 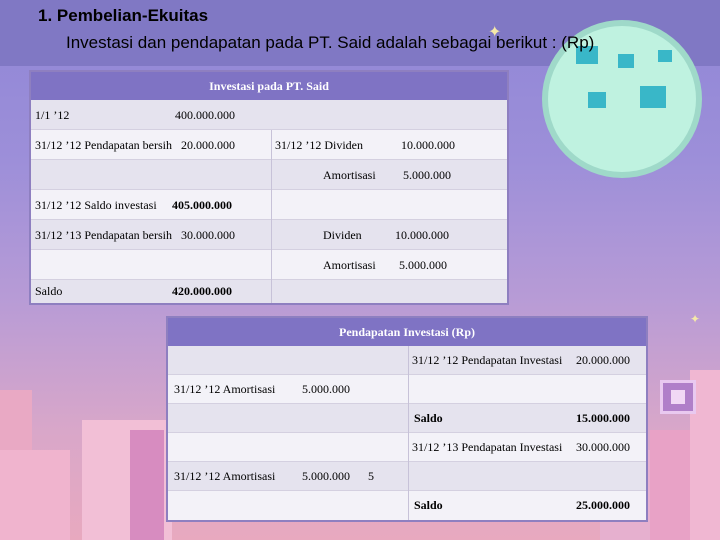 What do you see at coordinates (103, 235) in the screenshot?
I see `left-label: 31/12 ’13 Pendapatan bersih` at bounding box center [103, 235].